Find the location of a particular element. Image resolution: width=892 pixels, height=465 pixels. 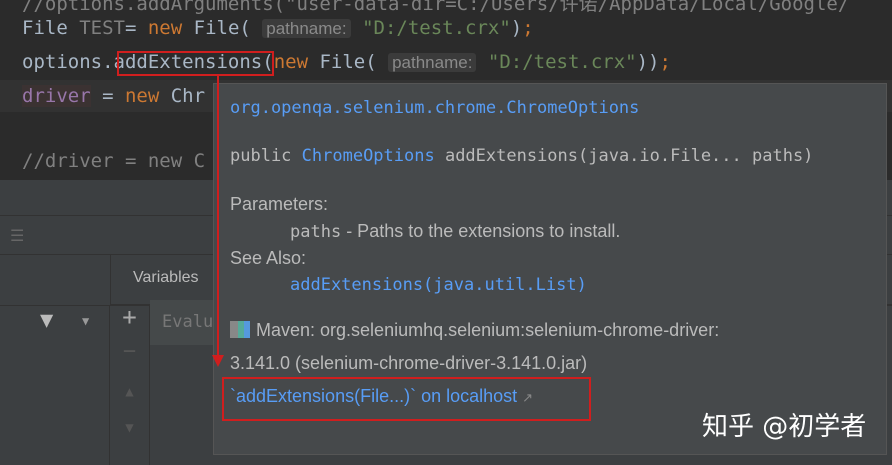

up-icon: ▲ is located at coordinates (129, 392).